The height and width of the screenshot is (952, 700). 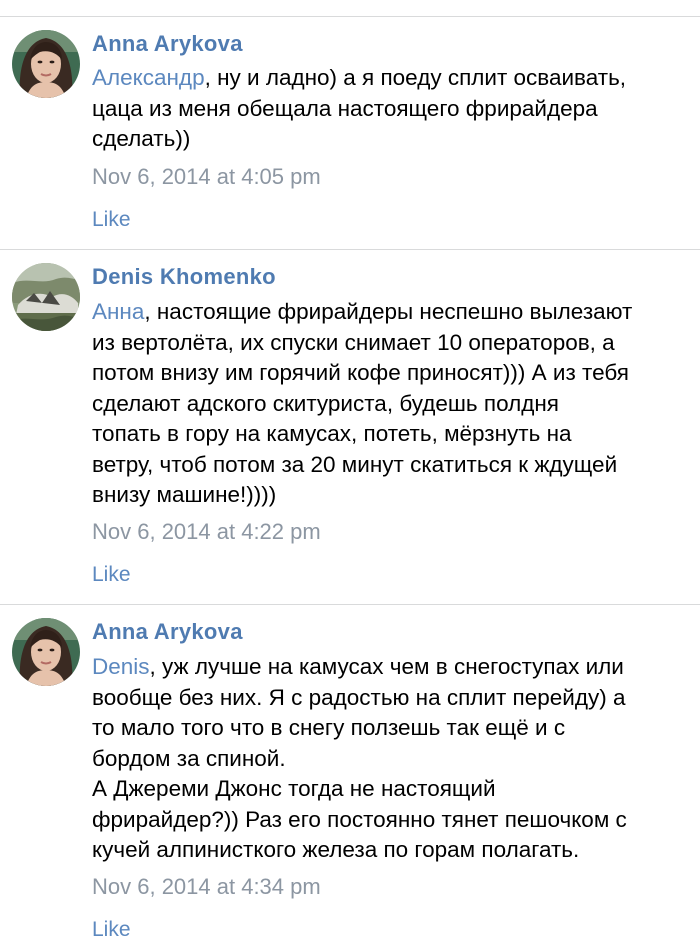 I want to click on comment-line-text: , настоящие фрирайдеры неспешно вылезают, so click(x=388, y=311).